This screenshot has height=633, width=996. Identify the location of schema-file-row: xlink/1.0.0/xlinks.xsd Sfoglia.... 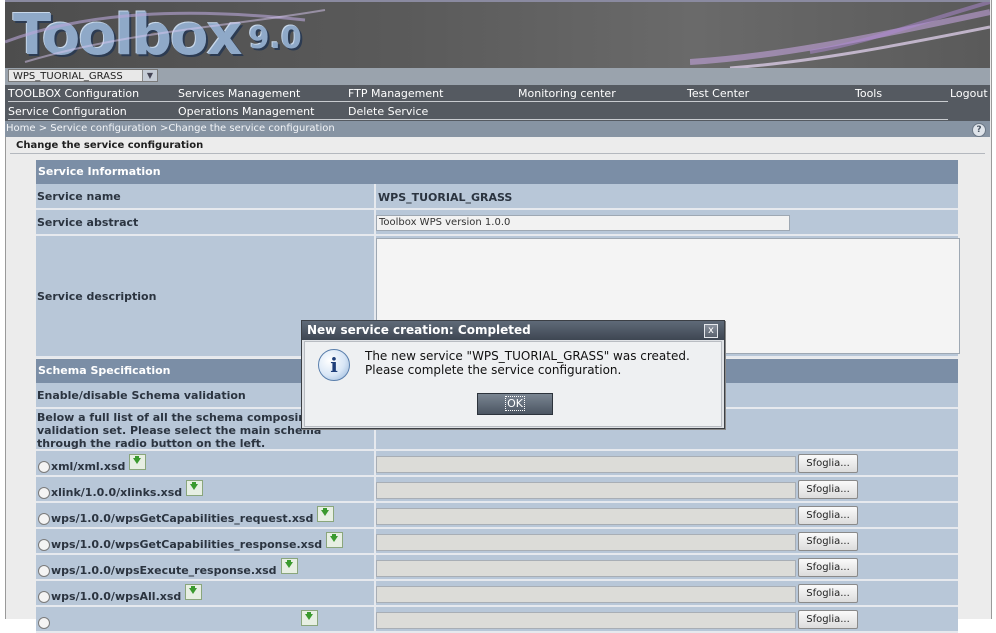
(497, 490).